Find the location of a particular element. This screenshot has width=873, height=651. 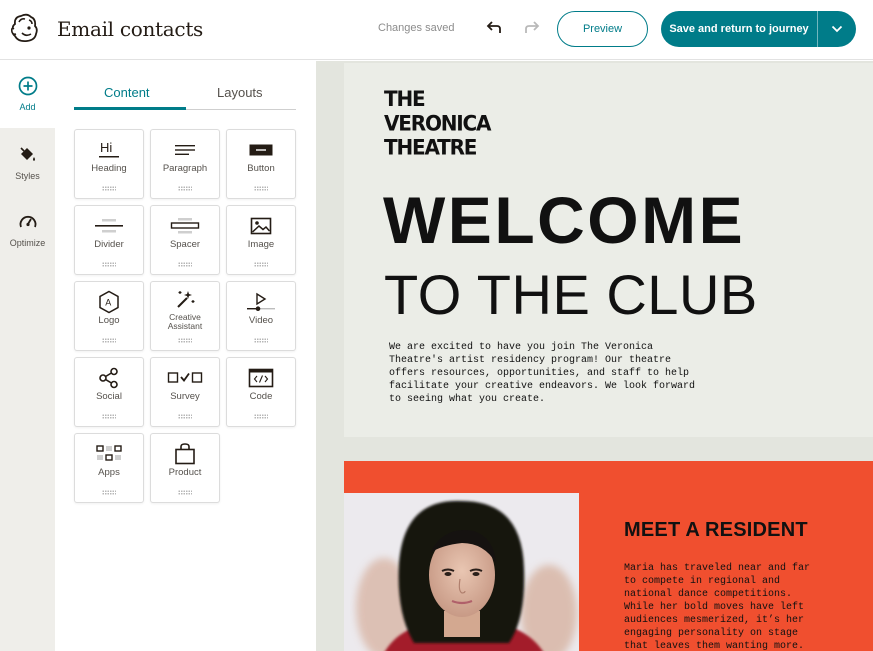

block-product: Product is located at coordinates (185, 468).